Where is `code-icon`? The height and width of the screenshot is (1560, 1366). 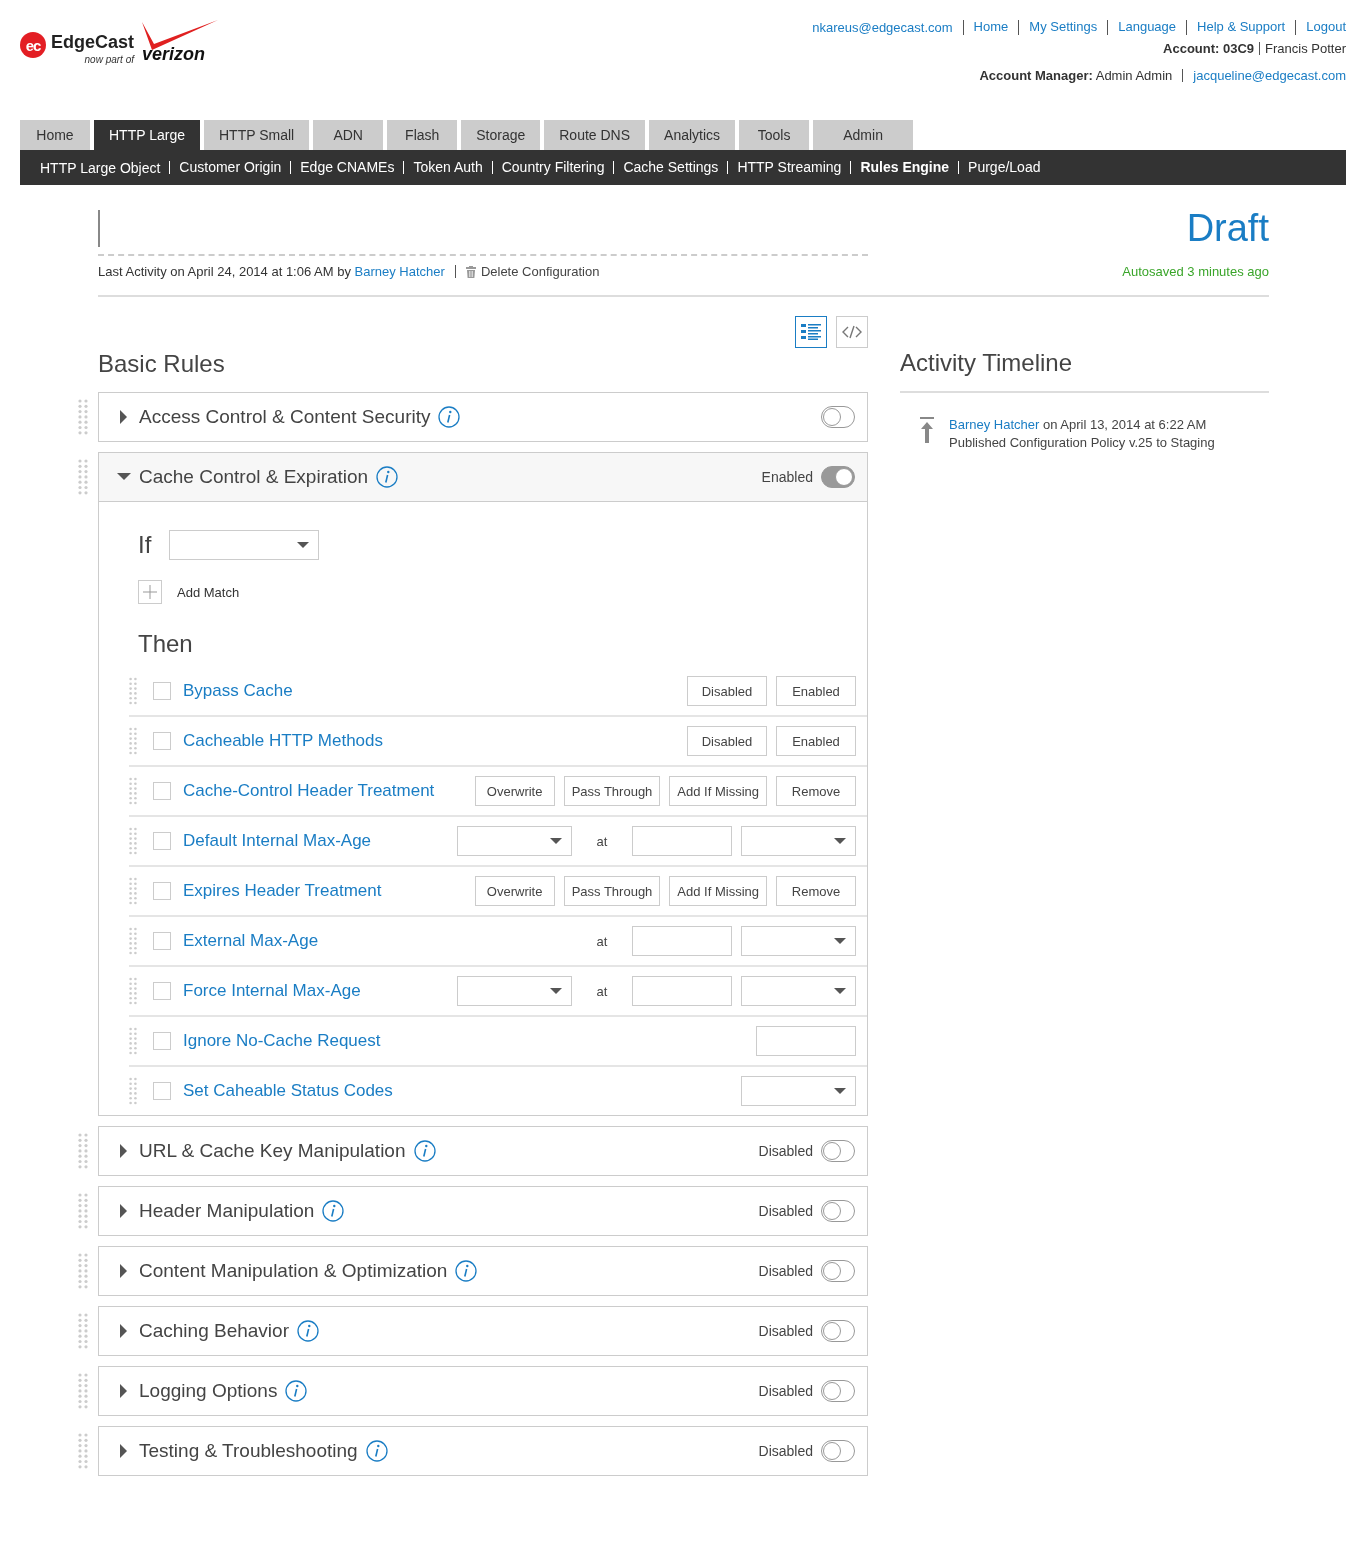 code-icon is located at coordinates (852, 332).